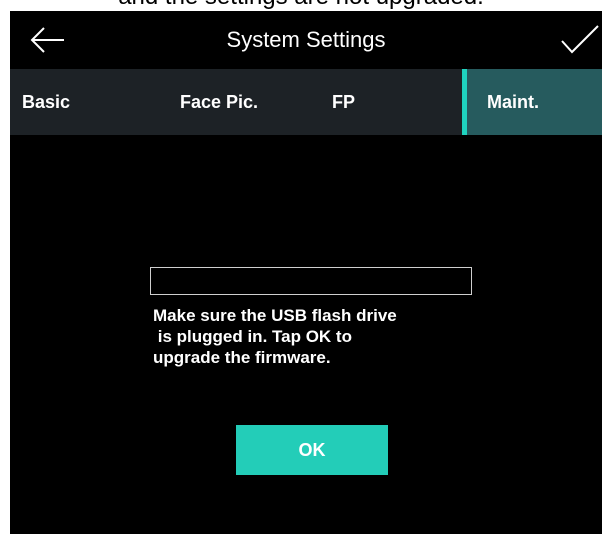 The image size is (602, 534). I want to click on title-bar: System Settings, so click(306, 40).